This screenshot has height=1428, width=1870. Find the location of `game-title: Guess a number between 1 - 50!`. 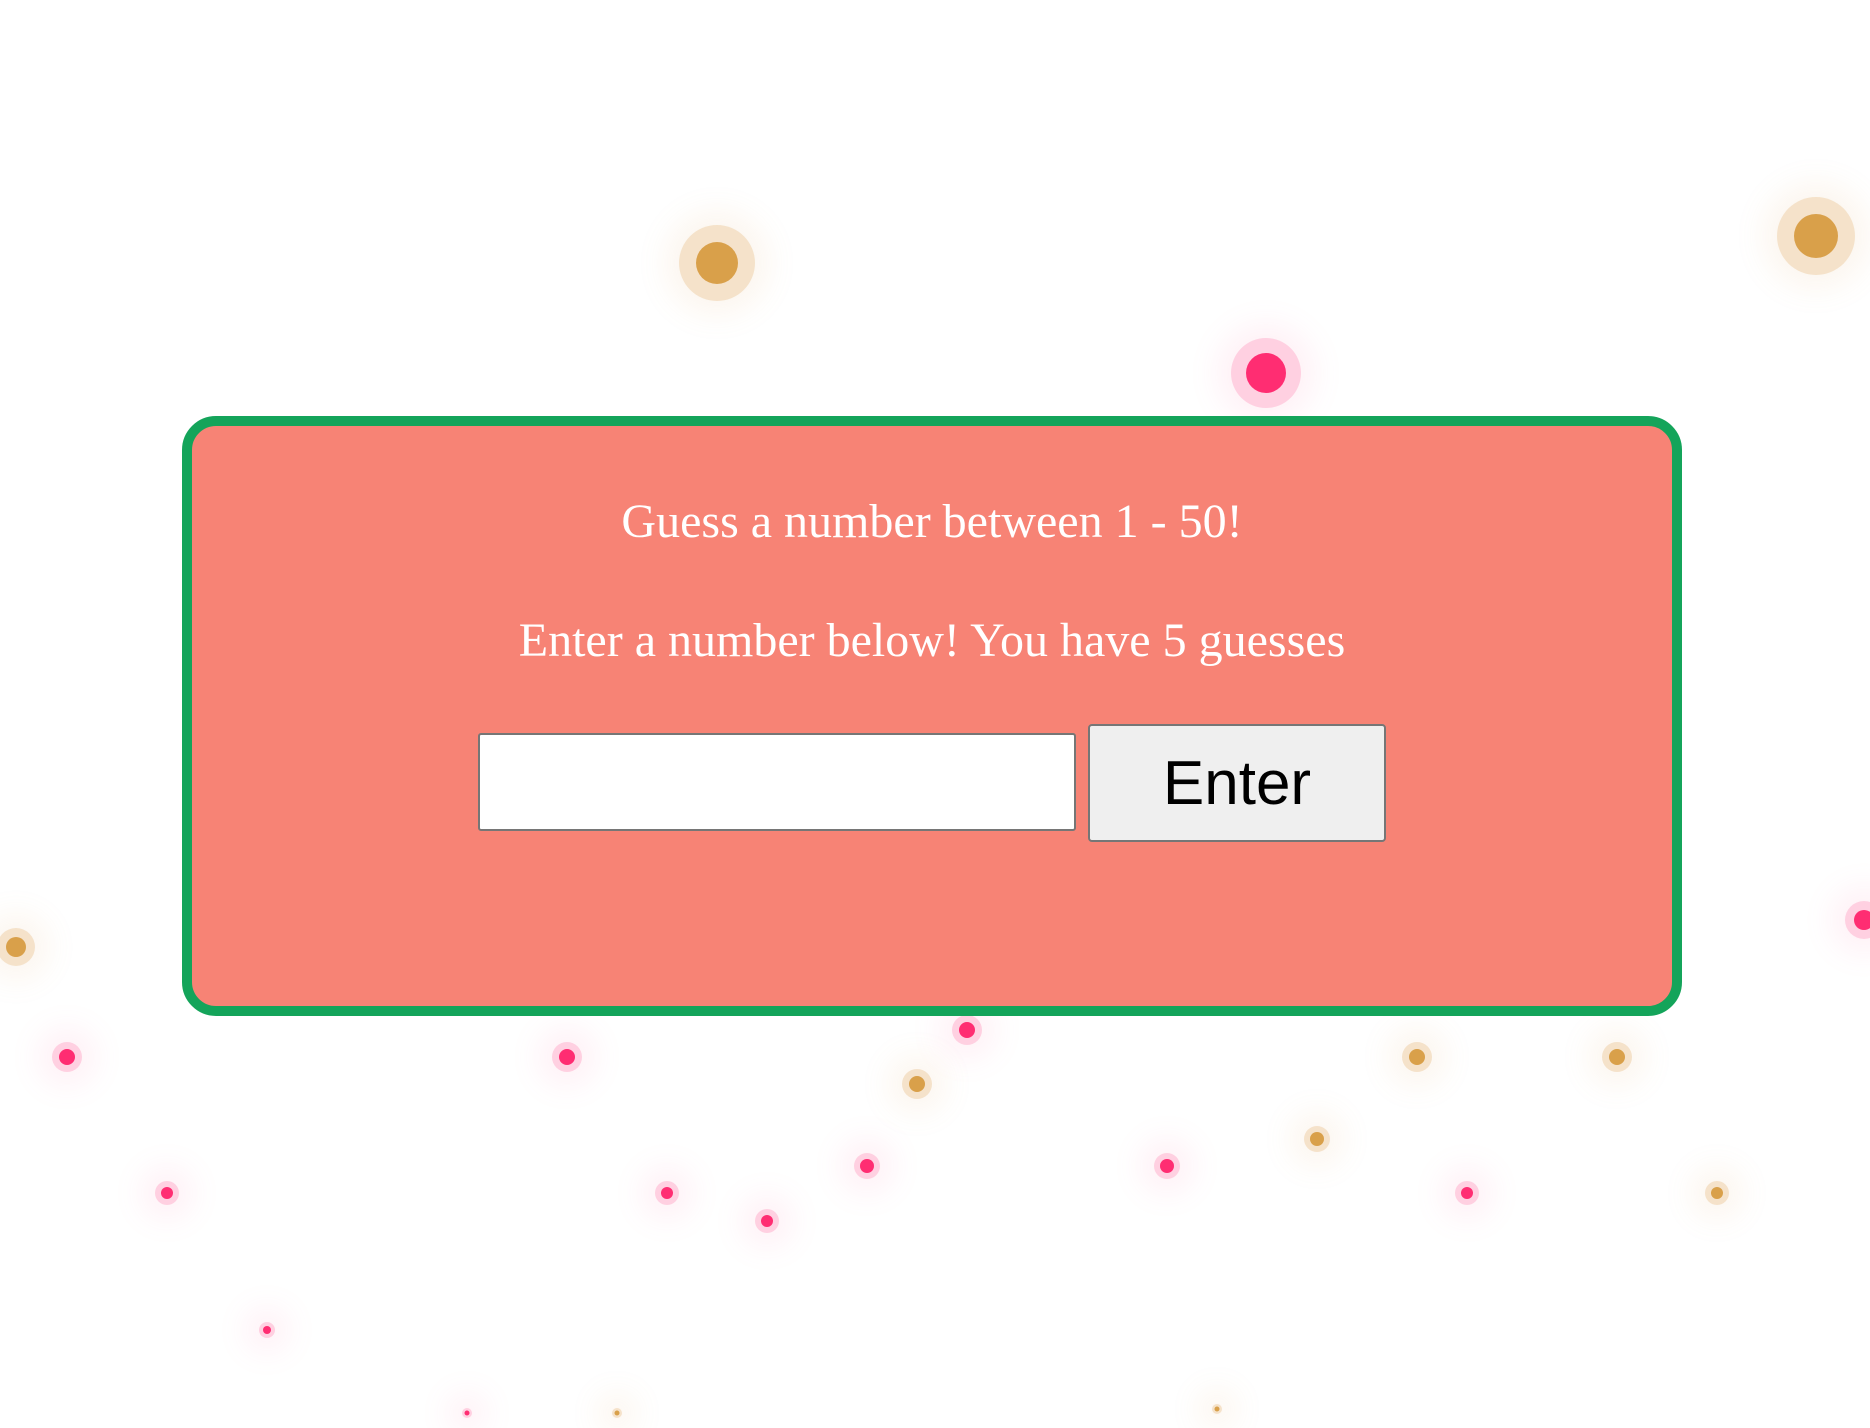

game-title: Guess a number between 1 - 50! is located at coordinates (932, 521).